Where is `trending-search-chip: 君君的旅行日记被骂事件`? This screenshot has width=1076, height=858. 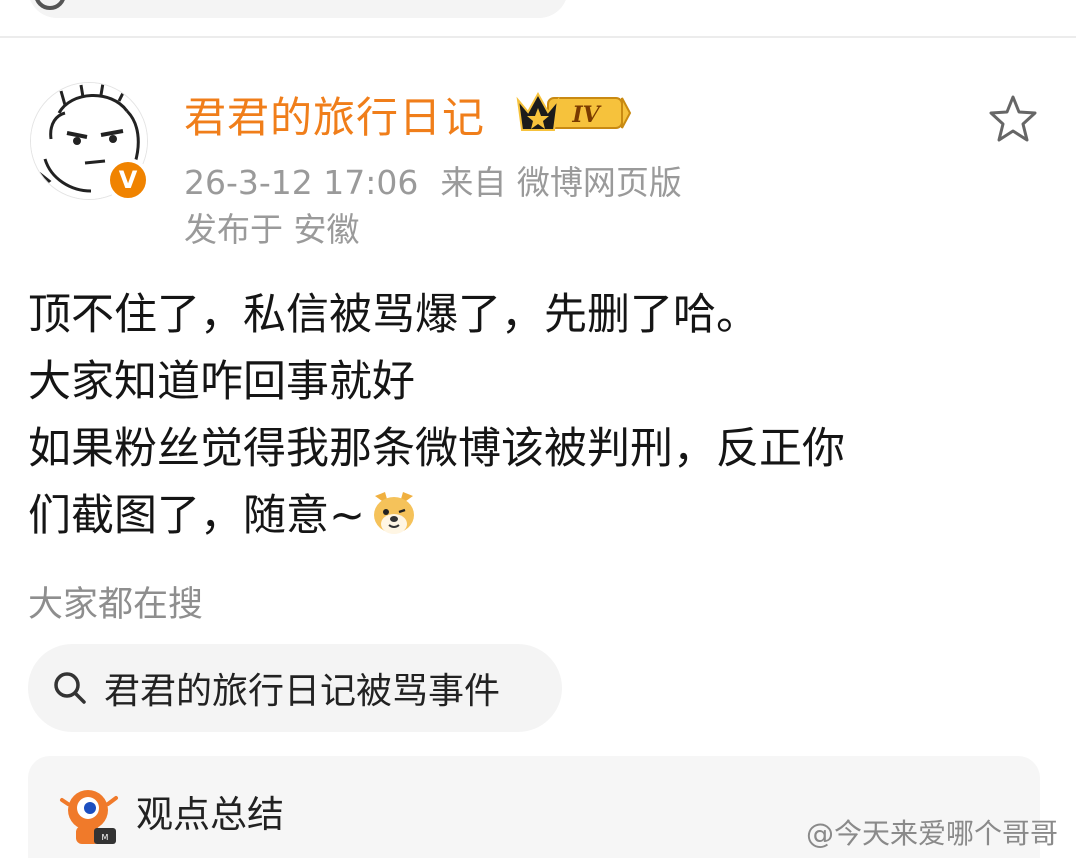
trending-search-chip: 君君的旅行日记被骂事件 is located at coordinates (295, 688).